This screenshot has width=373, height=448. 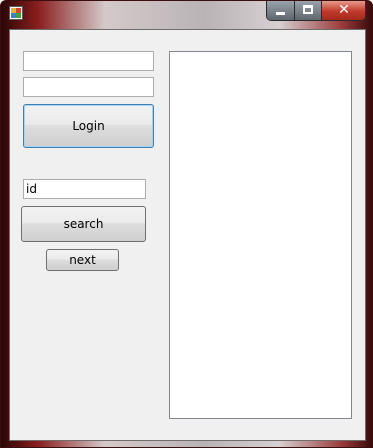 I want to click on app-icon, so click(x=16, y=13).